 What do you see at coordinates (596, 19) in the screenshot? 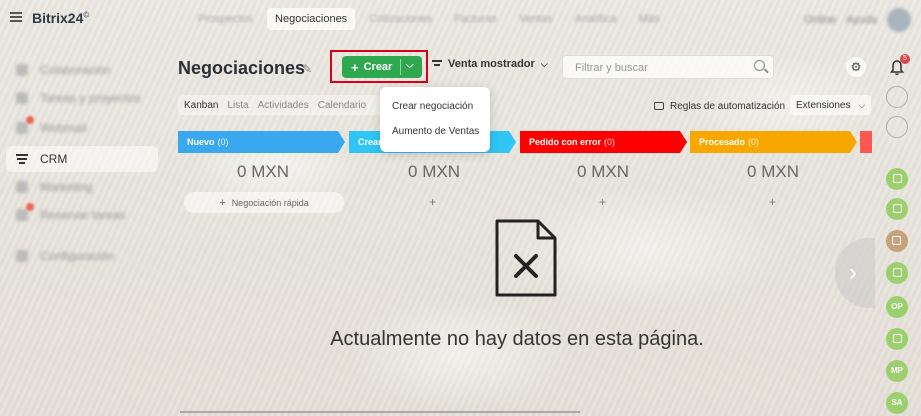
I see `tab-analitica: Analítica` at bounding box center [596, 19].